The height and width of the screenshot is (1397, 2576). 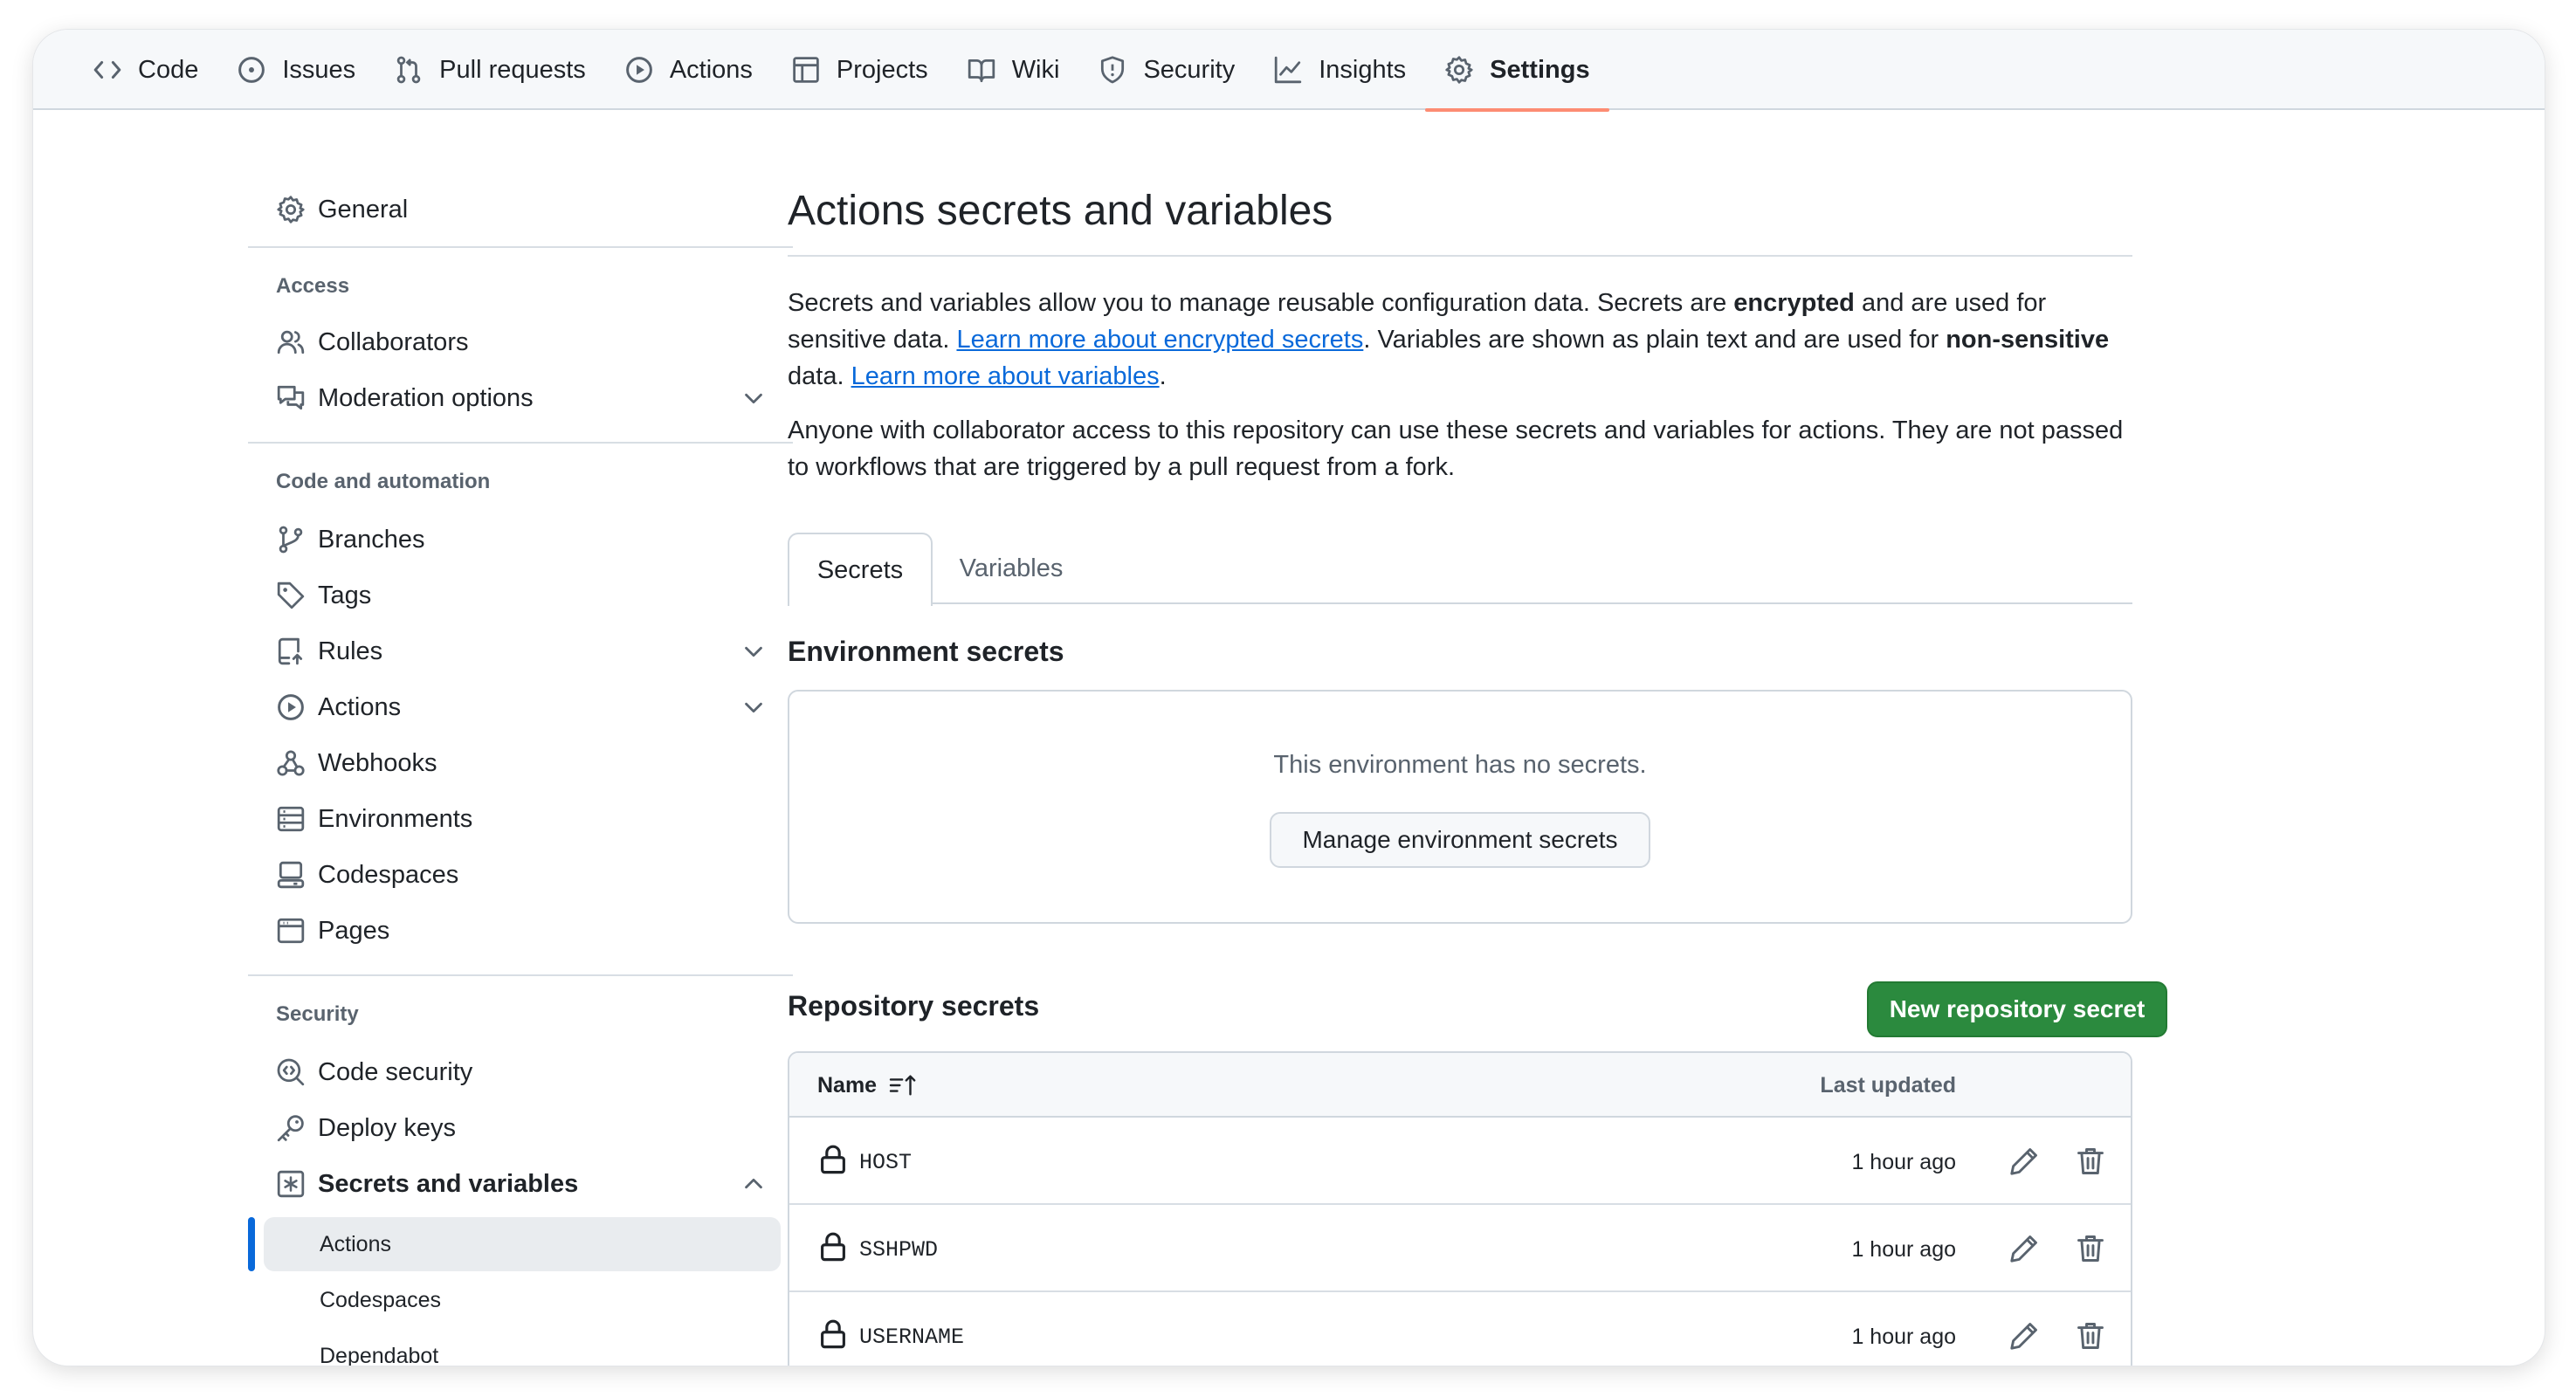 What do you see at coordinates (504, 763) in the screenshot?
I see `sidebar-item-webhooks: Webhooks` at bounding box center [504, 763].